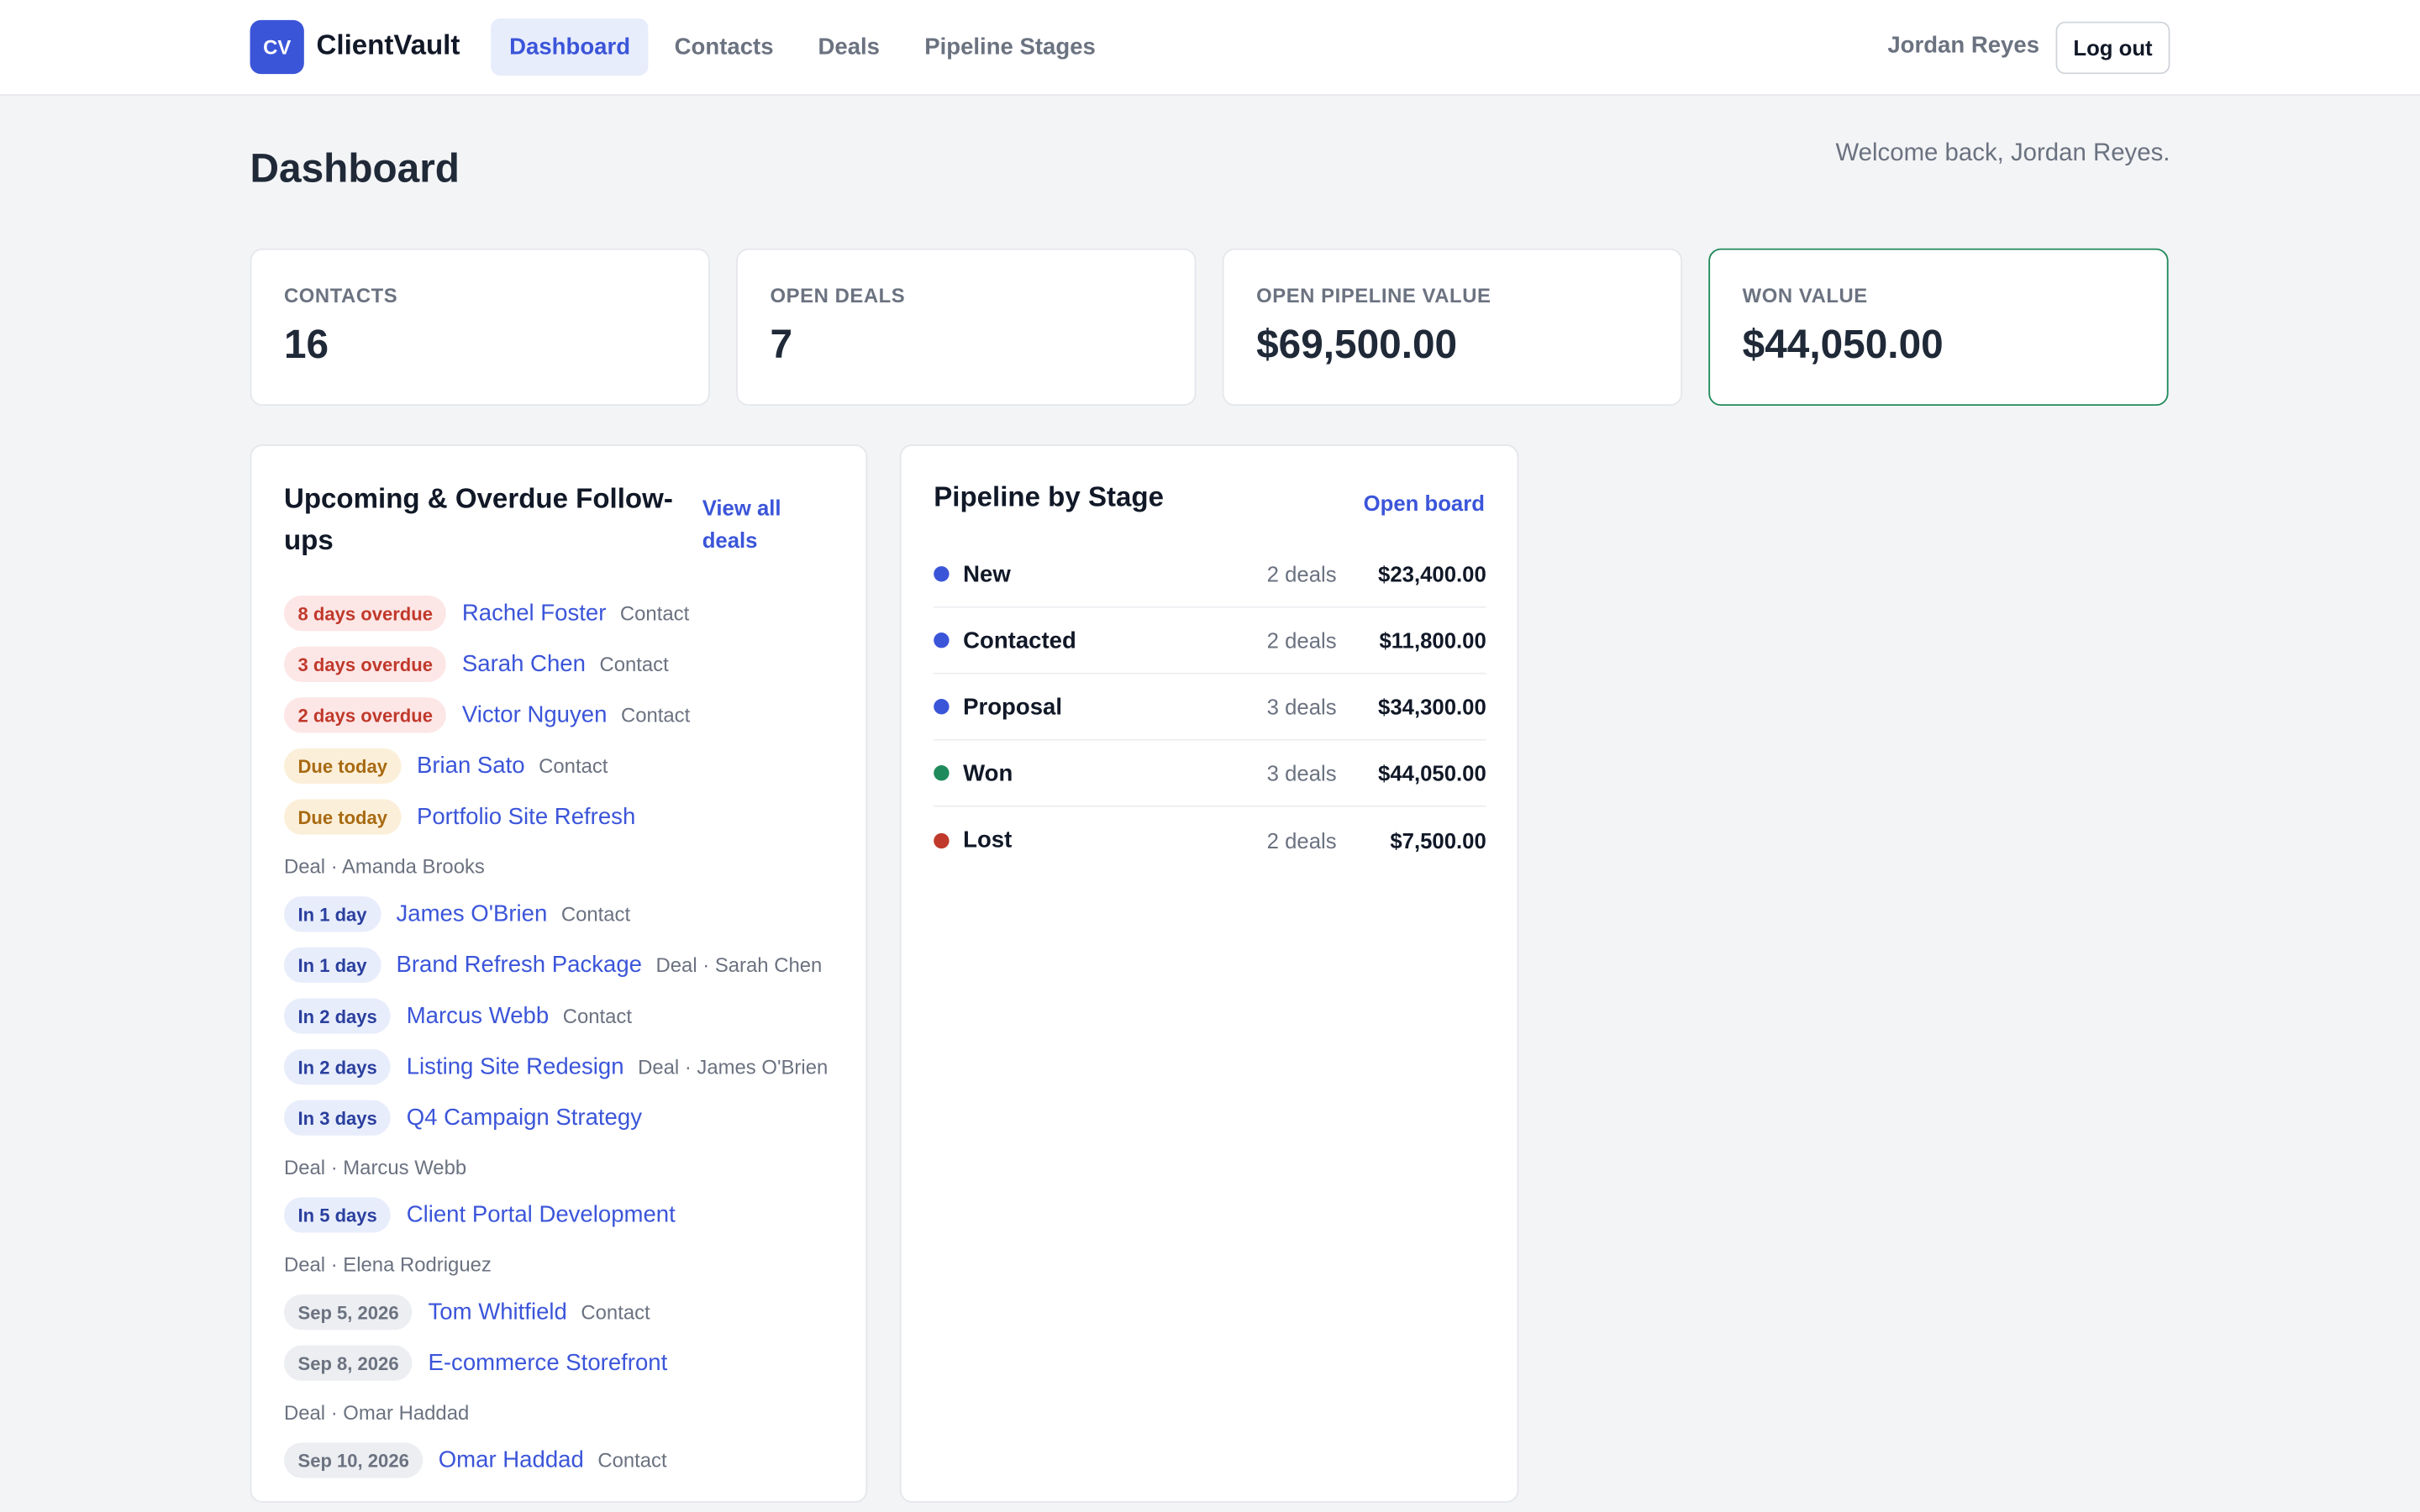  I want to click on stat-card-won-value: WON VALUE $44,050.00, so click(1938, 327).